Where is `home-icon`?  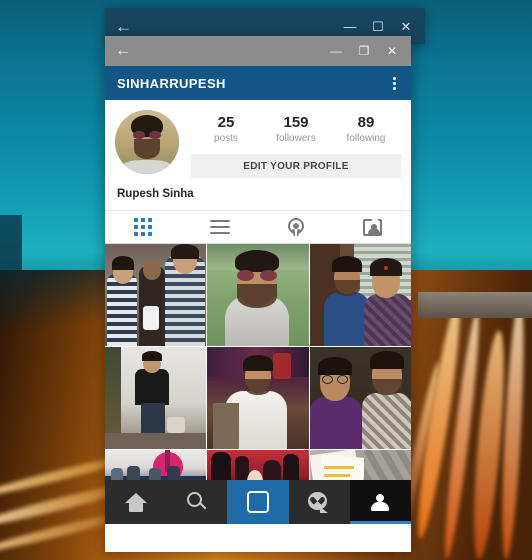 home-icon is located at coordinates (135, 502).